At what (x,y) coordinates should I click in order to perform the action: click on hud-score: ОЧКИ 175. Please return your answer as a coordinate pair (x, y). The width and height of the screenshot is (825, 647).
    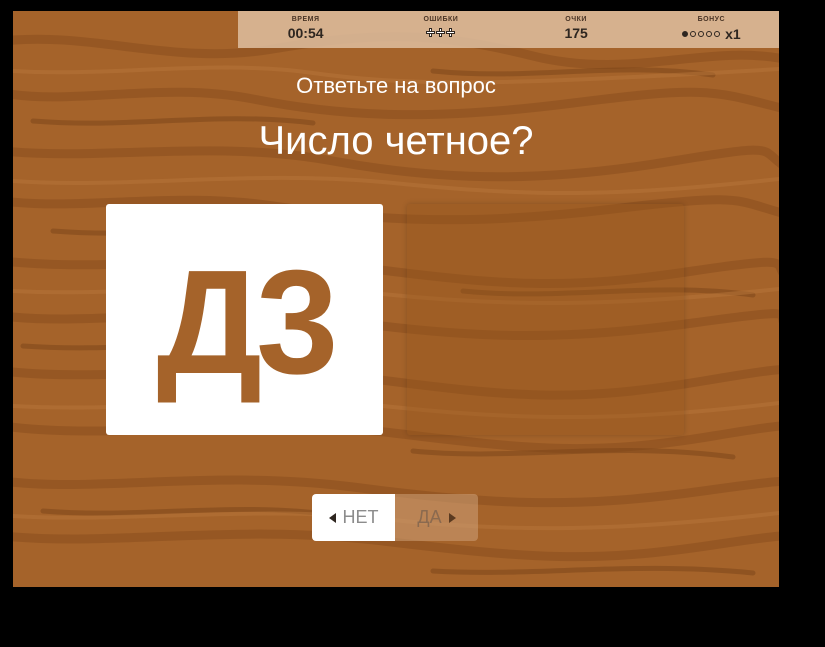
    Looking at the image, I should click on (576, 26).